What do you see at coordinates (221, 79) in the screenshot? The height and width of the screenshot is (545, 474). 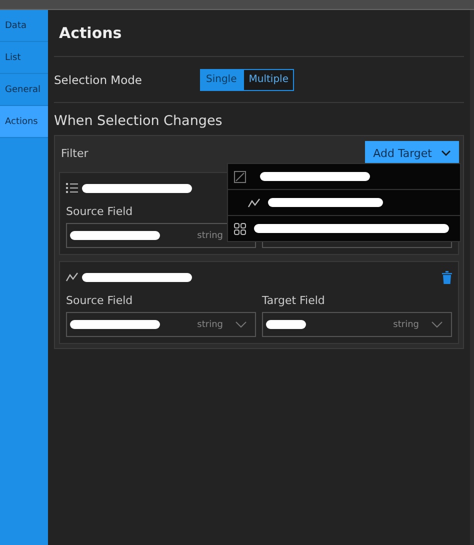 I see `mode-toggle: Single` at bounding box center [221, 79].